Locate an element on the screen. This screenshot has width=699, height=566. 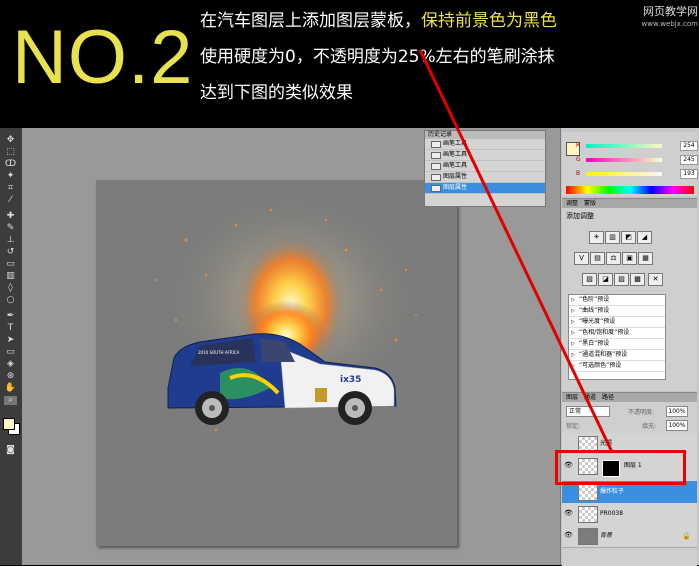
car-roof-text: 2010 SOUTH AFRICA is located at coordinates (219, 352).